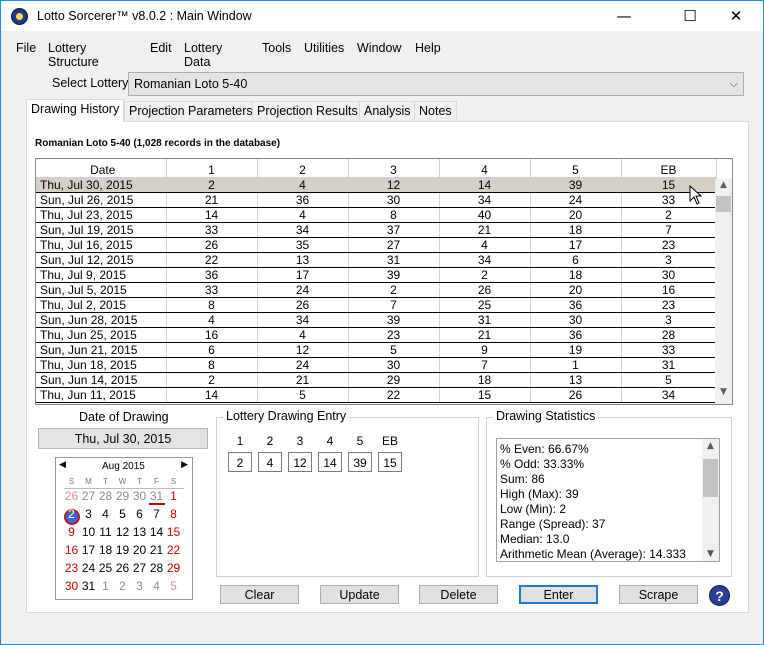 The image size is (764, 645). What do you see at coordinates (436, 84) in the screenshot?
I see `lottery-select: Romanian Loto 5-40 ⌵` at bounding box center [436, 84].